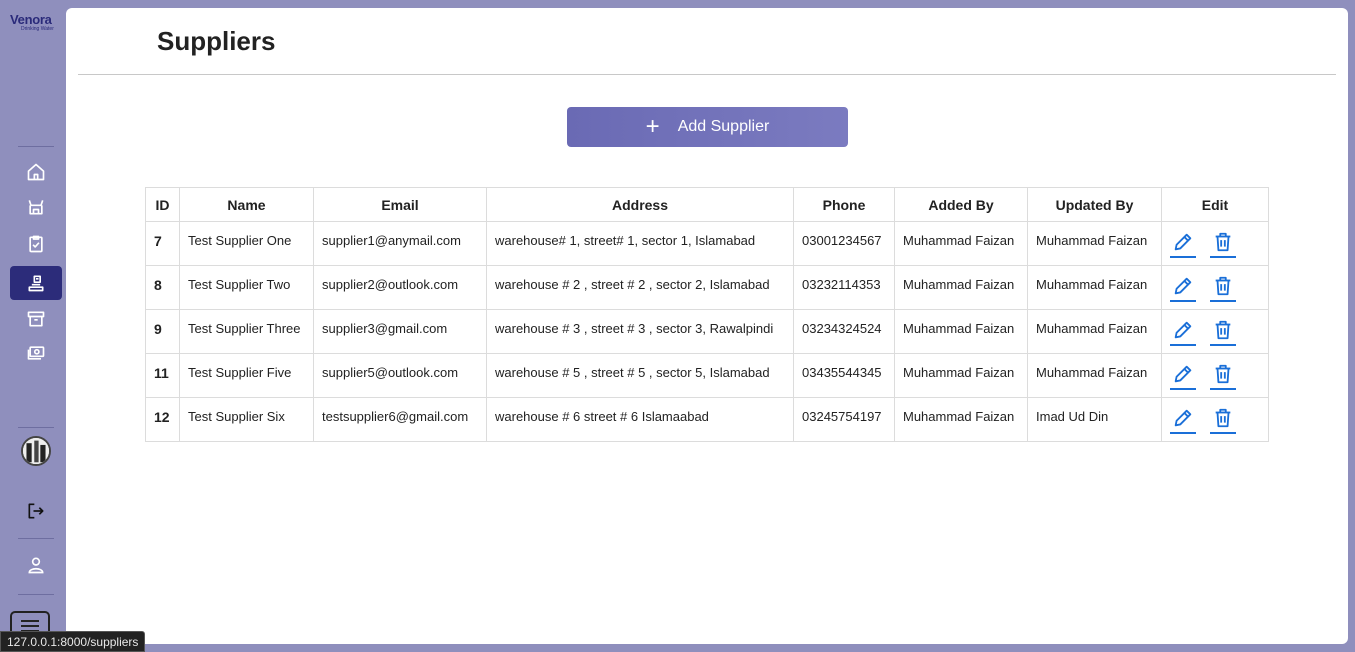 The width and height of the screenshot is (1355, 652). What do you see at coordinates (162, 375) in the screenshot?
I see `cell-id: 11` at bounding box center [162, 375].